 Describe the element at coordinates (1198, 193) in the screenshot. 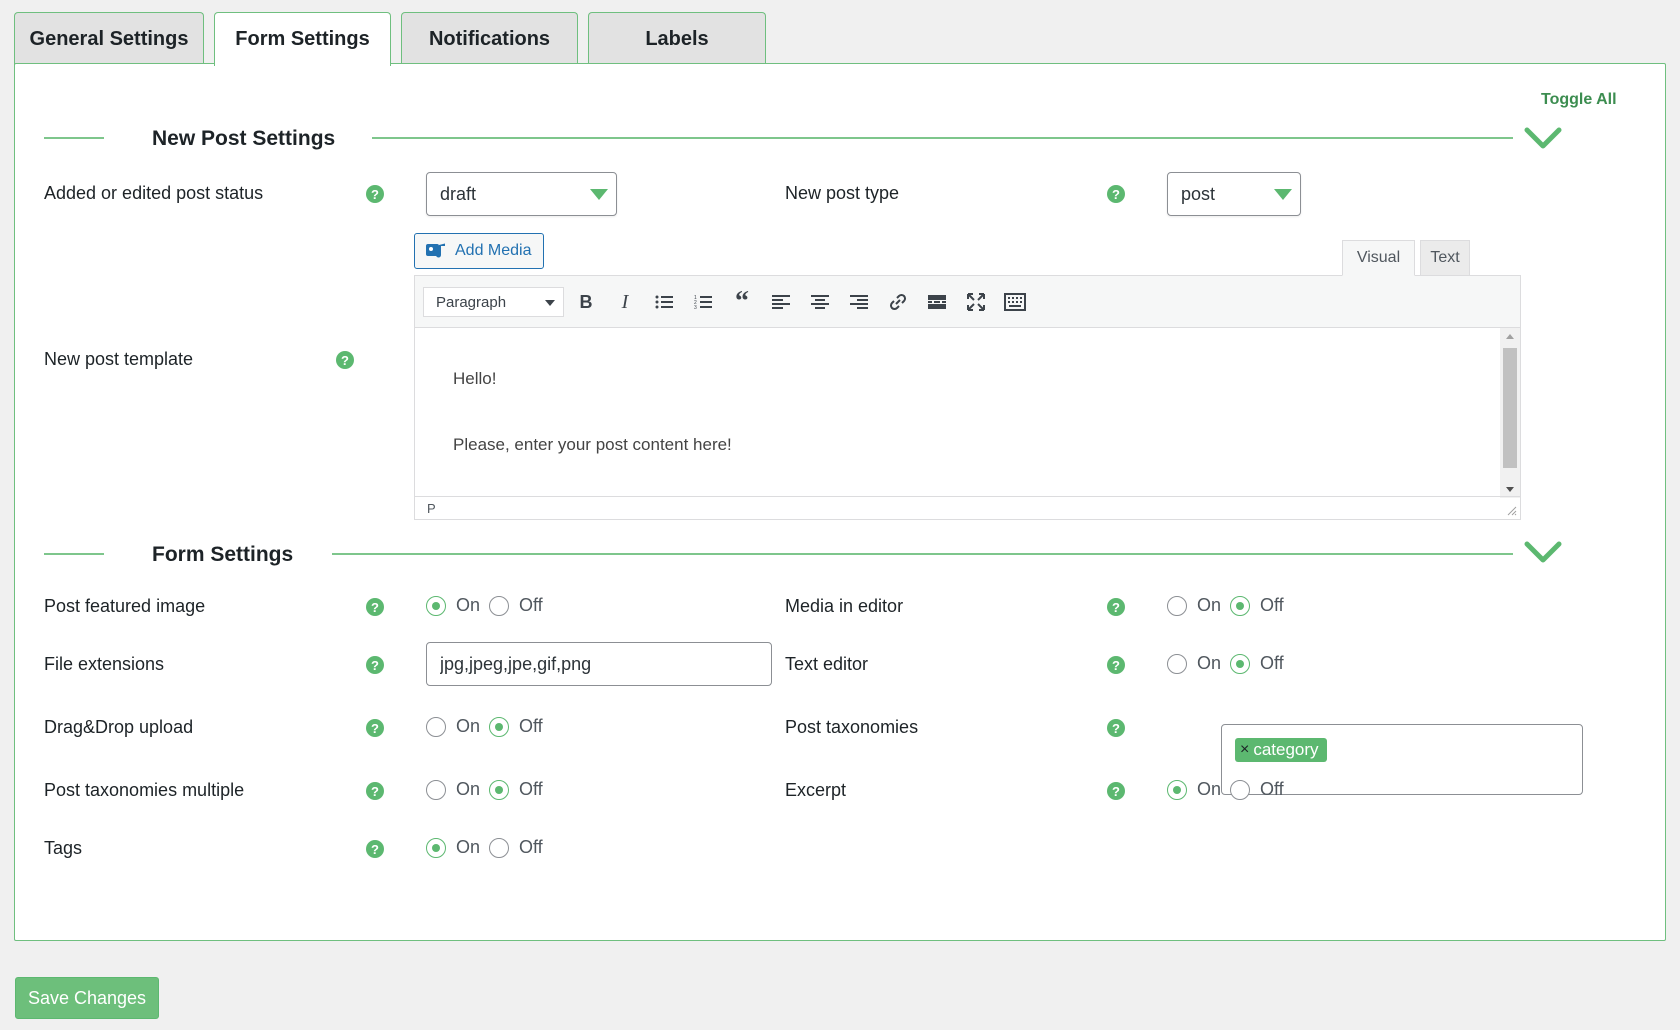

I see `post-type-value: post` at that location.